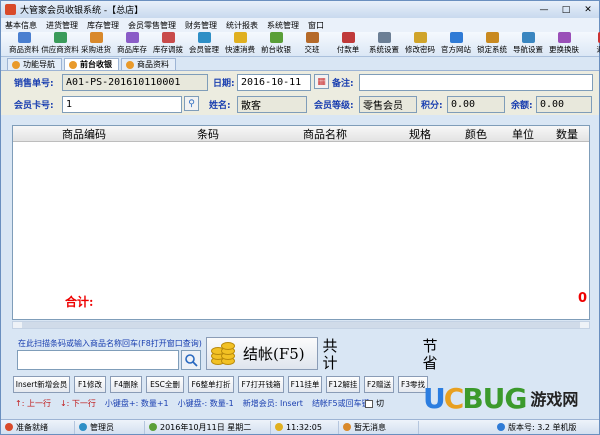 The height and width of the screenshot is (435, 600). I want to click on toolbar-button-globe: 官方网站, so click(456, 43).